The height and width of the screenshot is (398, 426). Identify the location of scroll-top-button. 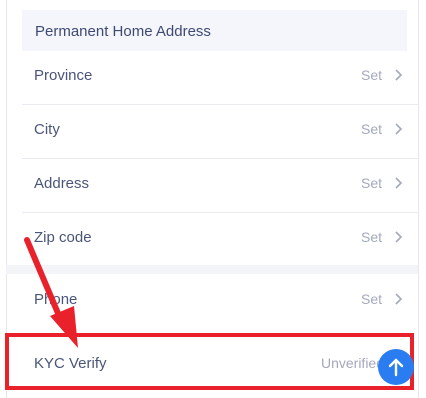
(396, 367).